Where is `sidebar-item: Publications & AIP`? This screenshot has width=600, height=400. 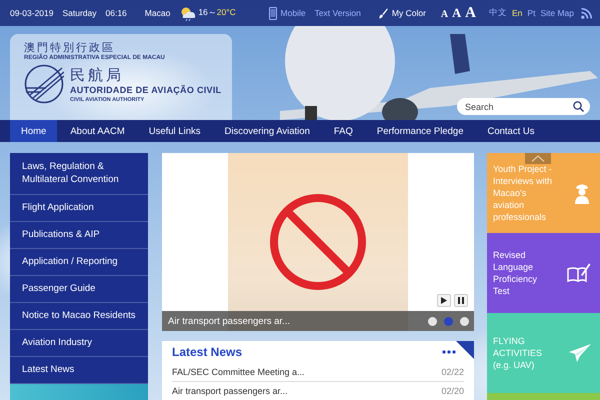
sidebar-item: Publications & AIP is located at coordinates (79, 235).